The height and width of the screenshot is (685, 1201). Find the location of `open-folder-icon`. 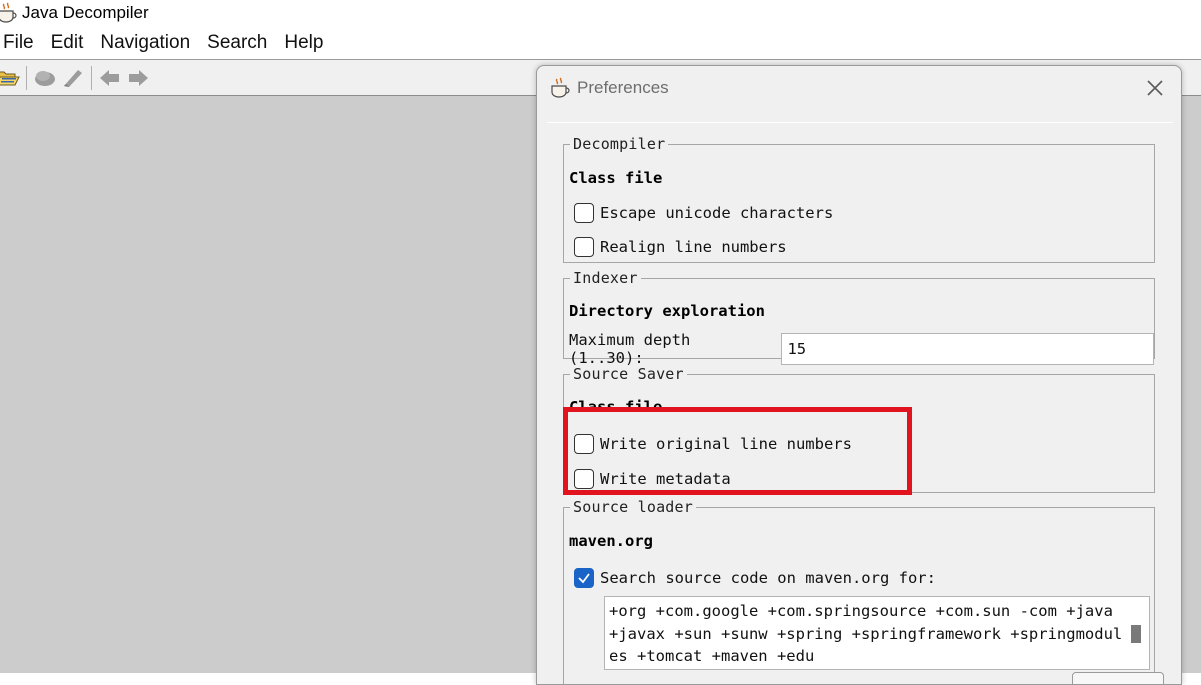

open-folder-icon is located at coordinates (10, 78).